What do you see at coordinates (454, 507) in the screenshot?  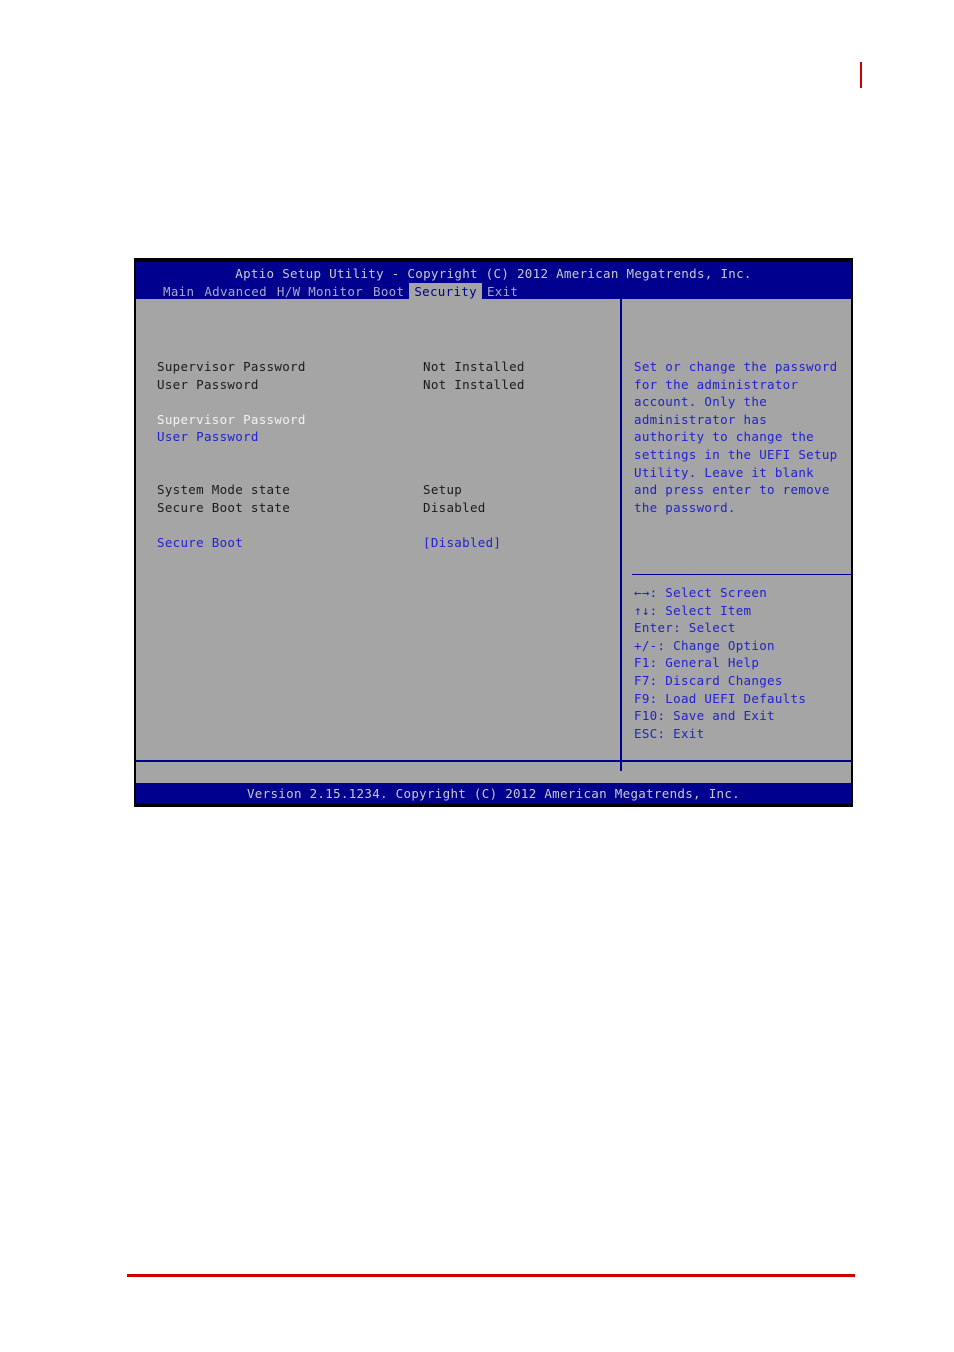 I see `secure-boot-state-value: Disabled` at bounding box center [454, 507].